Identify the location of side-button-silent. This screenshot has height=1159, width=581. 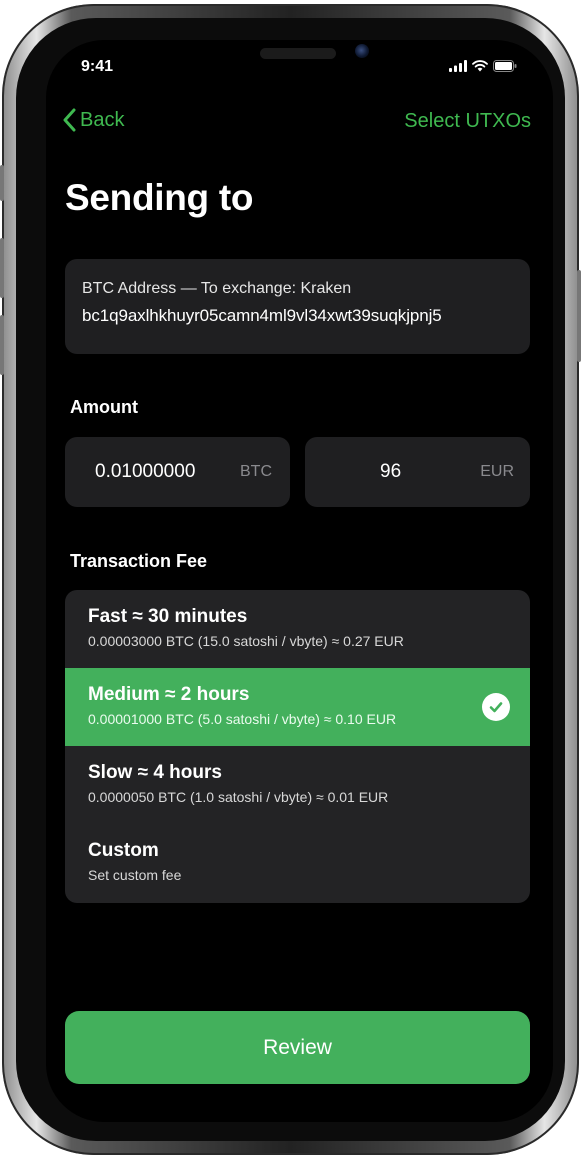
(2, 183).